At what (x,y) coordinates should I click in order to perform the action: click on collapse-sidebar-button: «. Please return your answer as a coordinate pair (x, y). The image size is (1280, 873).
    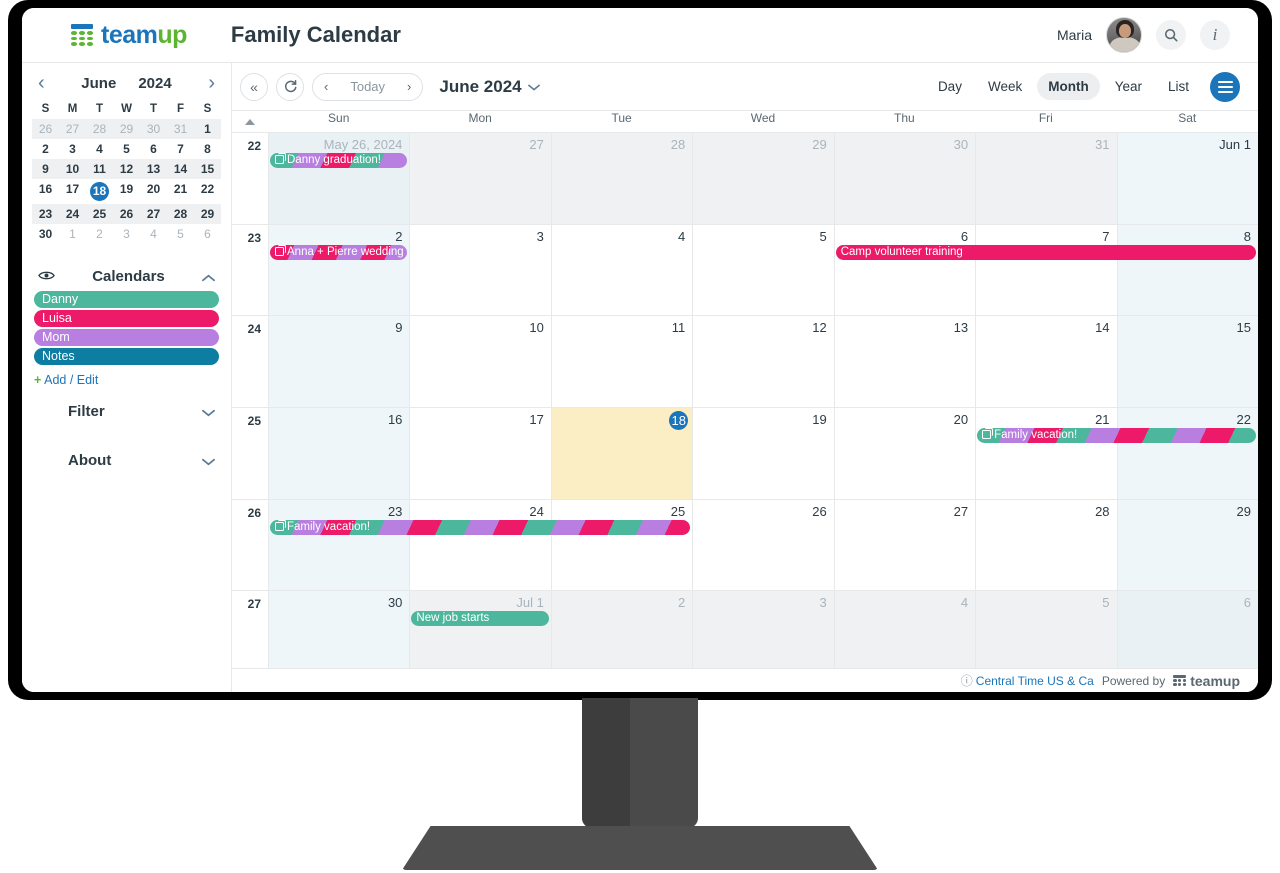
    Looking at the image, I should click on (254, 86).